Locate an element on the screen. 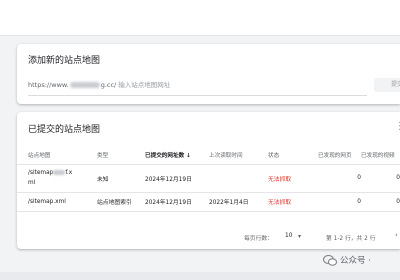  table-row: /sitemap f.x ml 未知 2024年12月19日 无法抓取 0 0 is located at coordinates (208, 178).